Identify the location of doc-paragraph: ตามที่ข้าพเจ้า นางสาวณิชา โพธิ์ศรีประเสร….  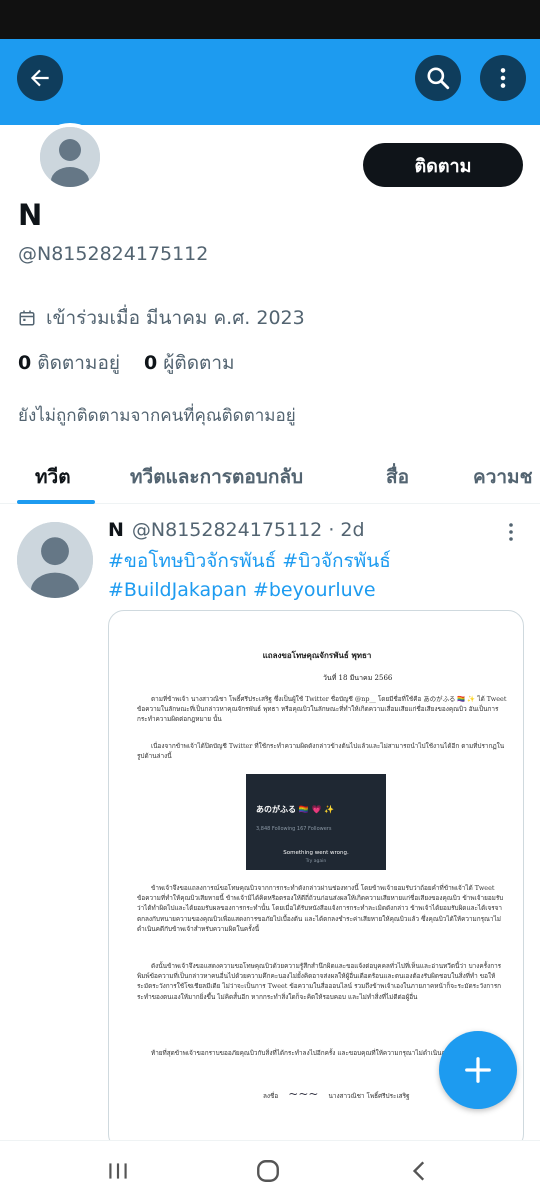
(322, 709).